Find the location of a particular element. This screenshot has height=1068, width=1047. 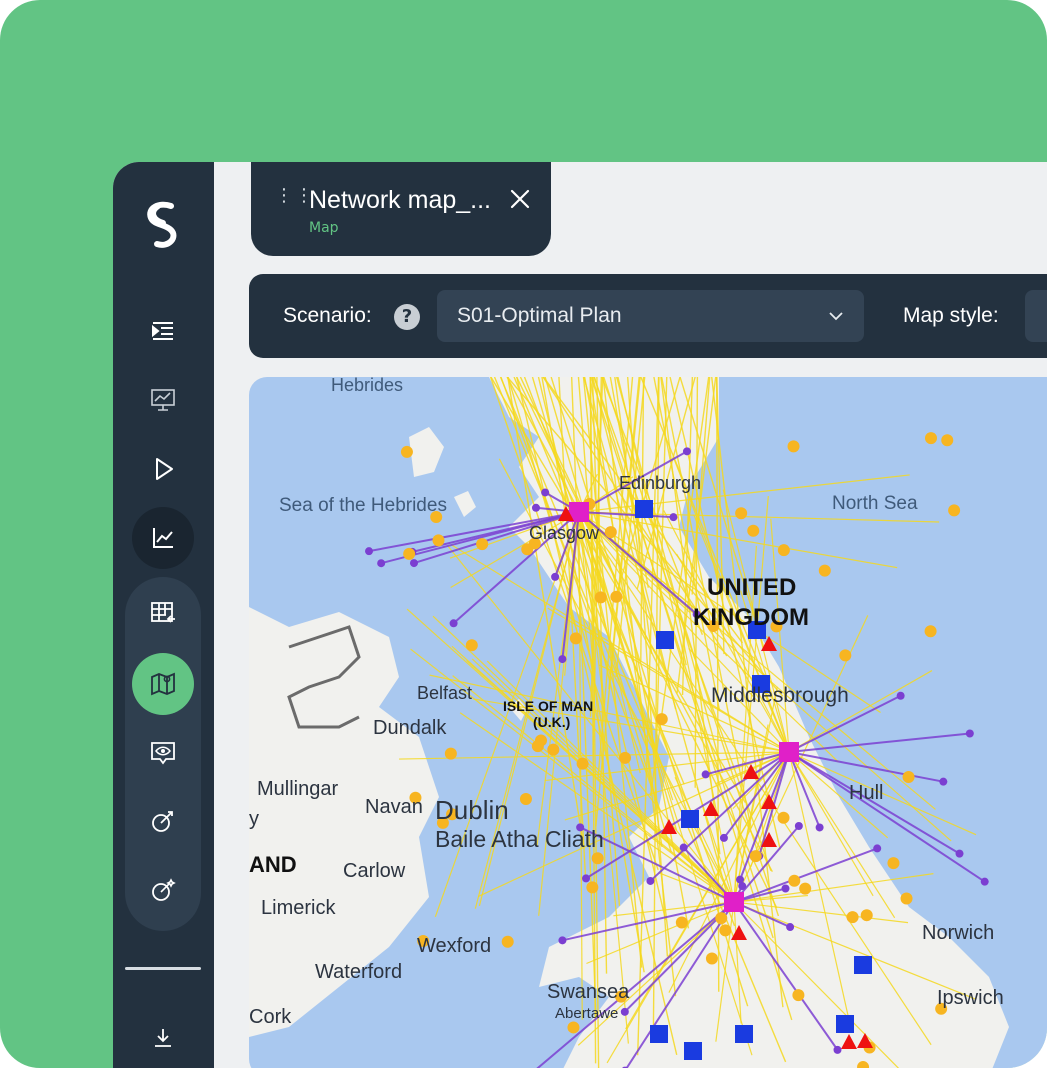

app-logo is located at coordinates (162, 224).